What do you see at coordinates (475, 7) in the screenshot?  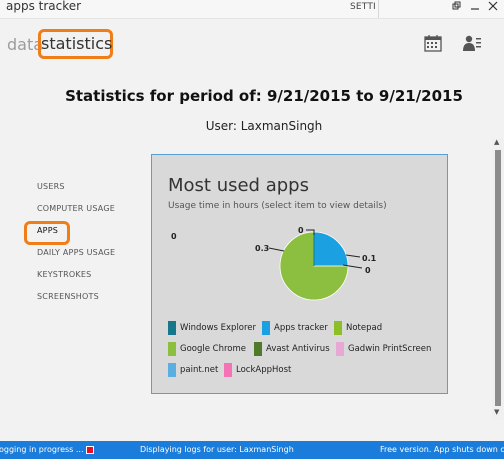 I see `minimize-icon` at bounding box center [475, 7].